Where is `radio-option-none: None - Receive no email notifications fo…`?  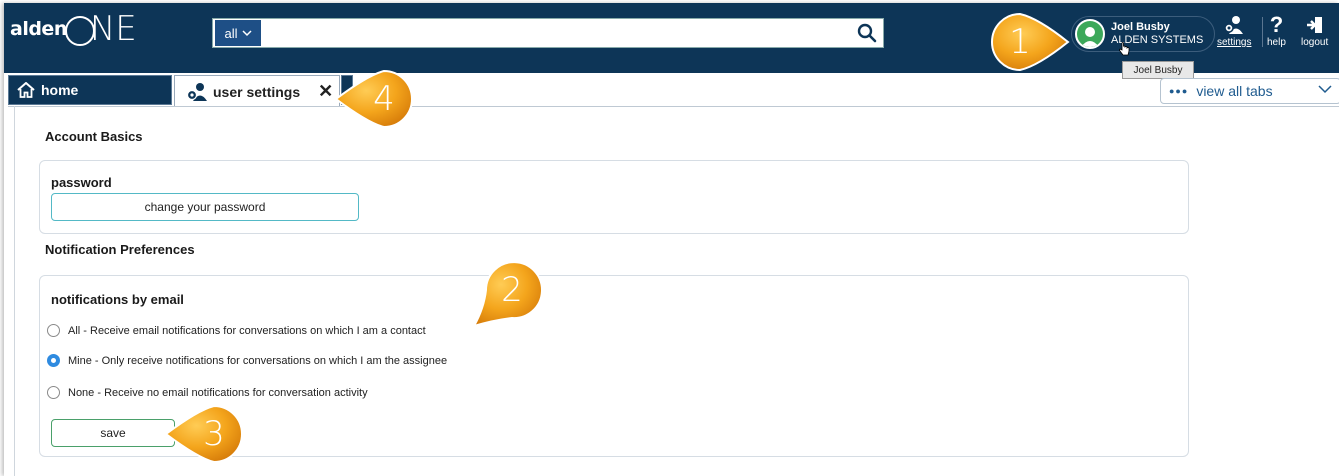
radio-option-none: None - Receive no email notifications fo… is located at coordinates (207, 392).